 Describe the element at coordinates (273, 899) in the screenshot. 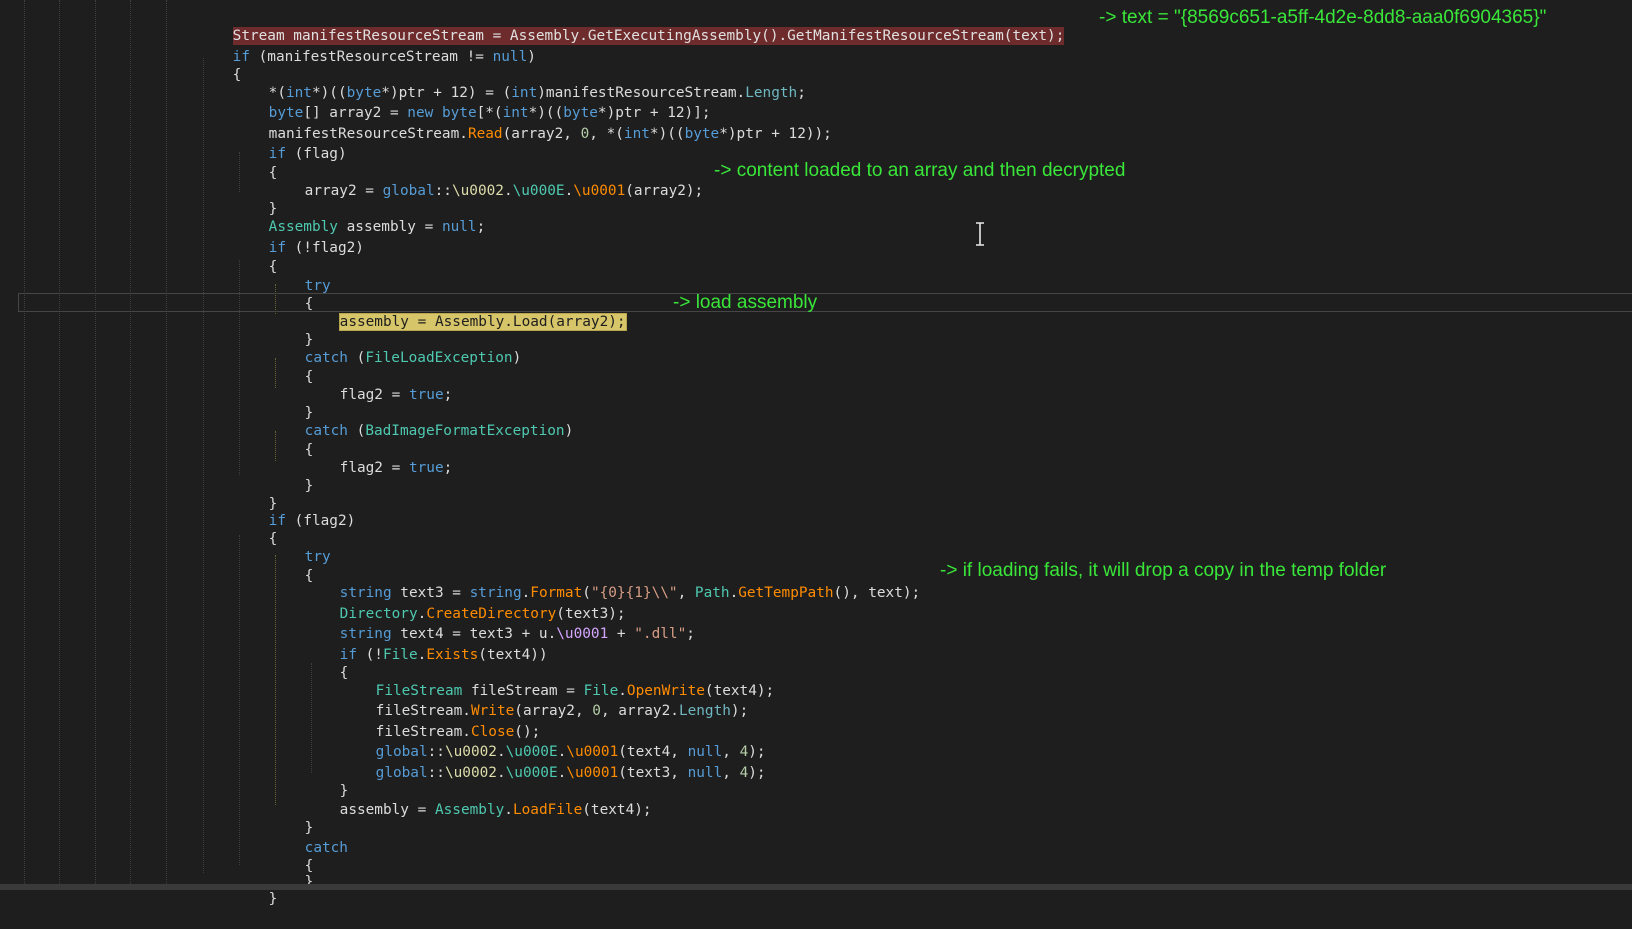

I see `code-token: }` at that location.